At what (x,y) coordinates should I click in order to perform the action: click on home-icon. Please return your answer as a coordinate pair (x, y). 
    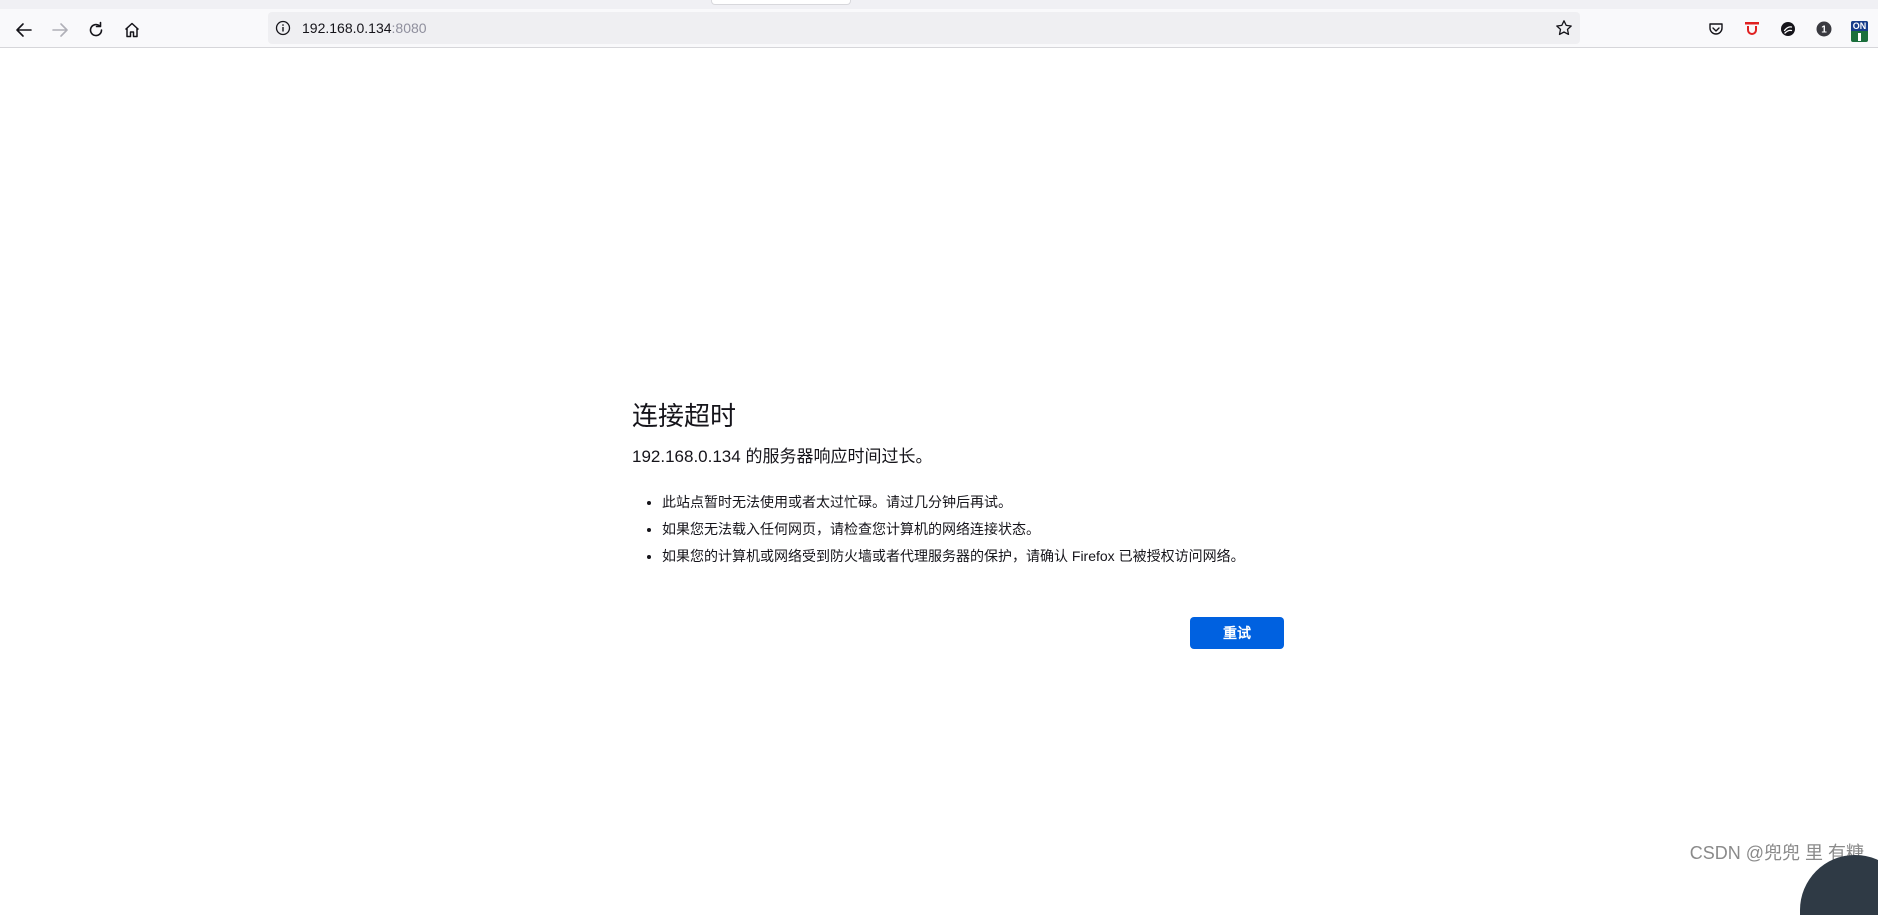
    Looking at the image, I should click on (132, 30).